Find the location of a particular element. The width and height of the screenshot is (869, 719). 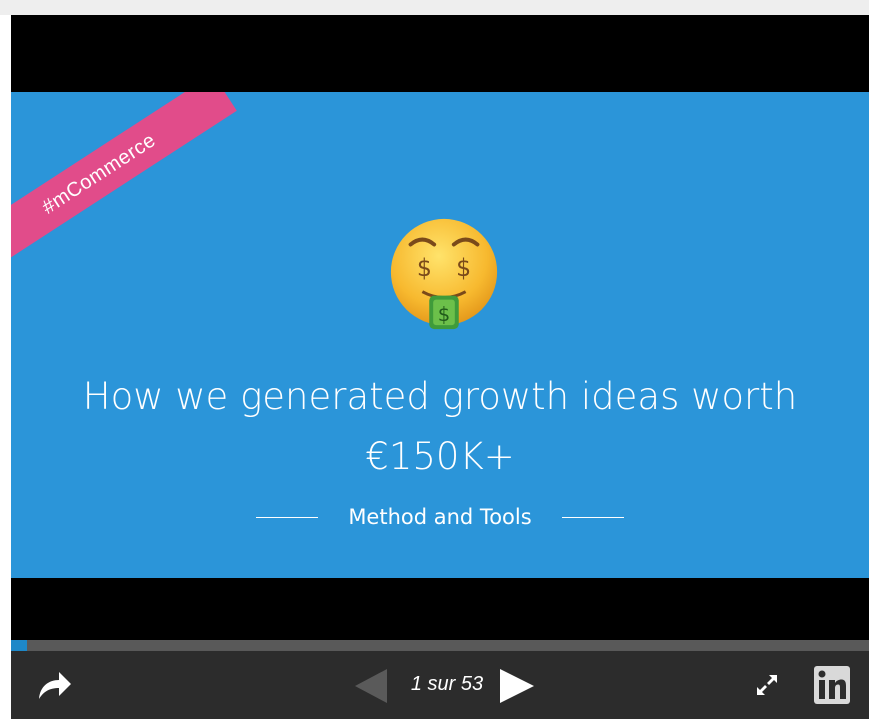

letterbox-top is located at coordinates (440, 53).